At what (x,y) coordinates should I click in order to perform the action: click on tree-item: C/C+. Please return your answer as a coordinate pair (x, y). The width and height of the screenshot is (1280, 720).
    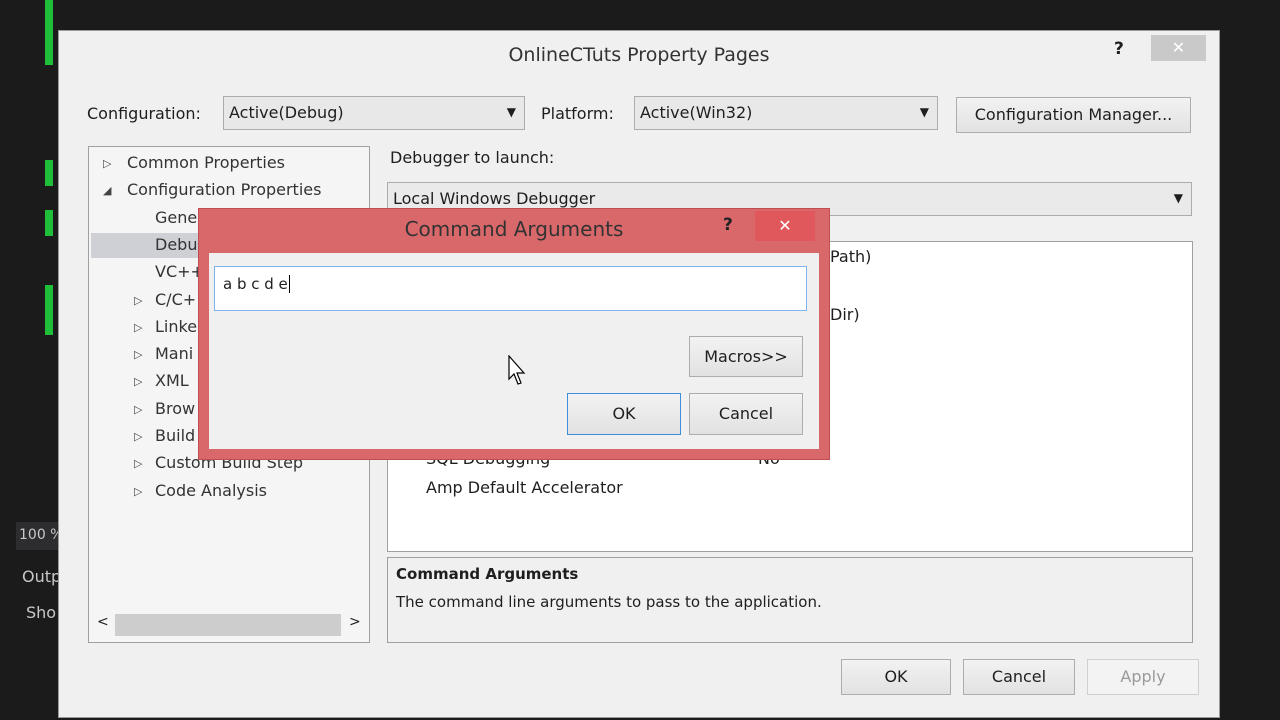
    Looking at the image, I should click on (175, 299).